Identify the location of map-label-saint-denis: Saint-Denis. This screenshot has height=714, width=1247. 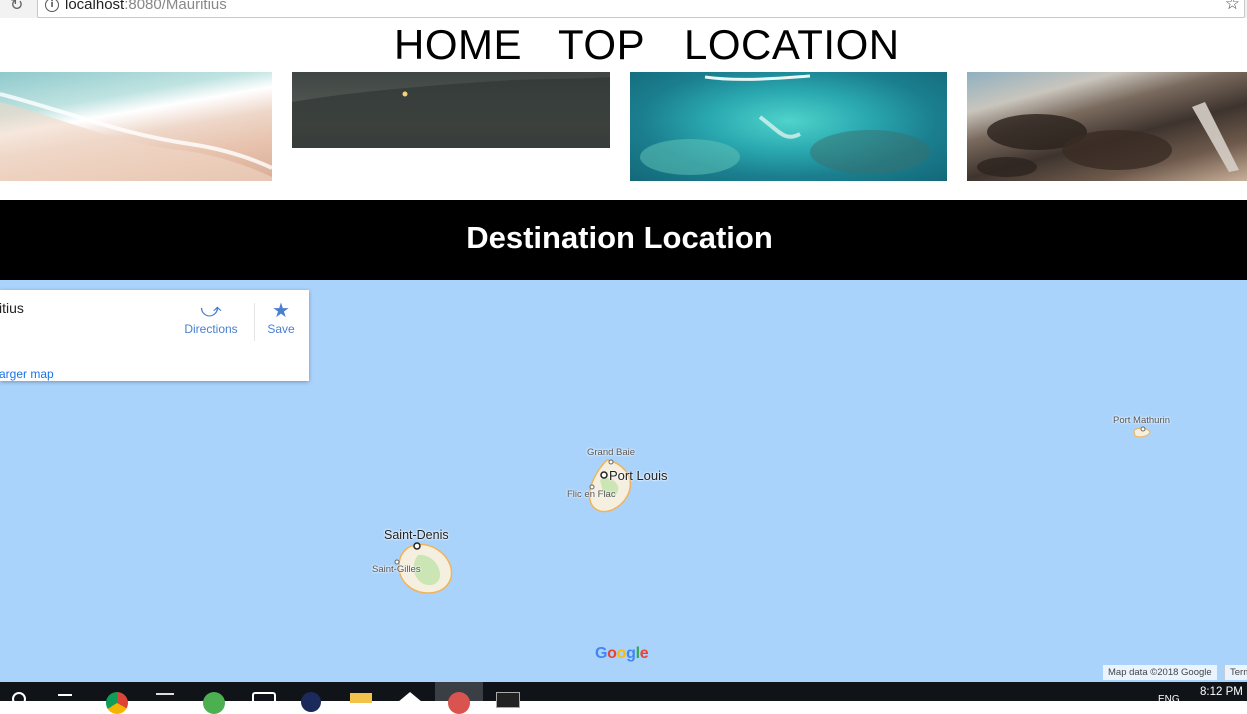
(416, 535).